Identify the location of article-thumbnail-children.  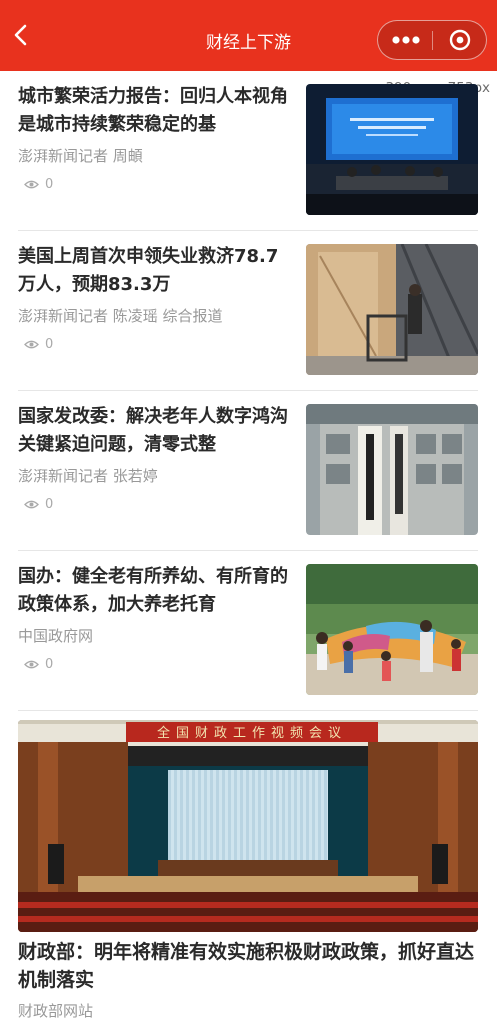
(392, 629).